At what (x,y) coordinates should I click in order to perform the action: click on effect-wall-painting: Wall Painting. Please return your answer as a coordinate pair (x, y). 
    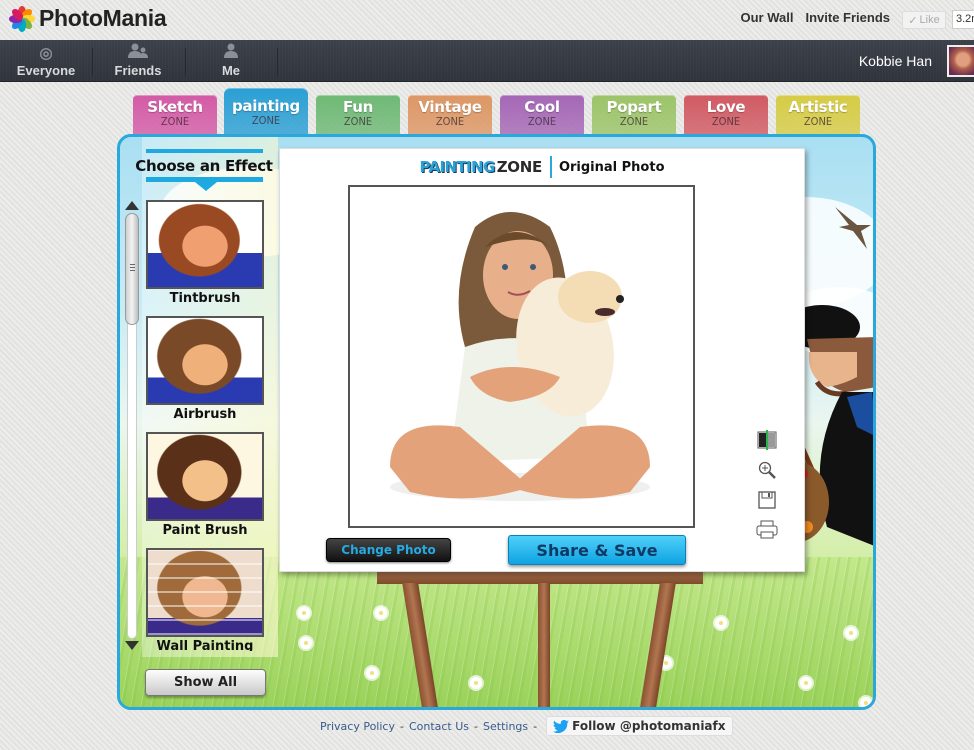
    Looking at the image, I should click on (205, 599).